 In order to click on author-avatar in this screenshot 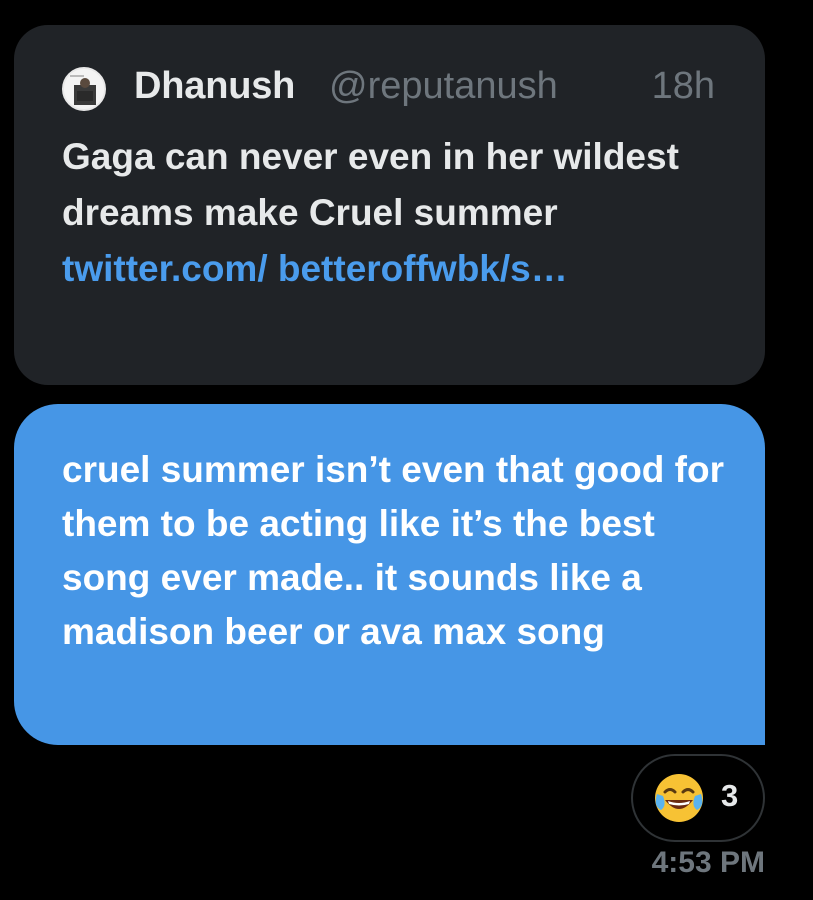, I will do `click(84, 89)`.